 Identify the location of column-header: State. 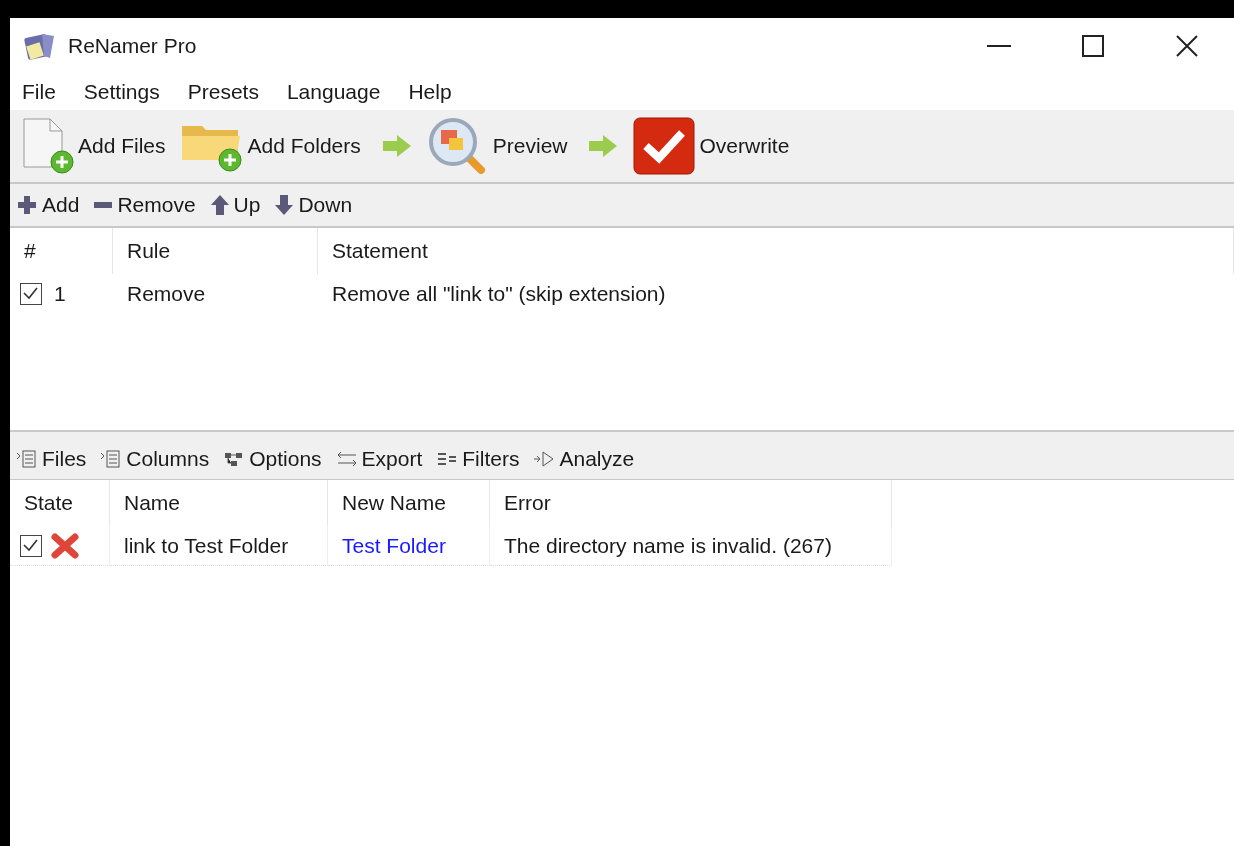
(49, 503).